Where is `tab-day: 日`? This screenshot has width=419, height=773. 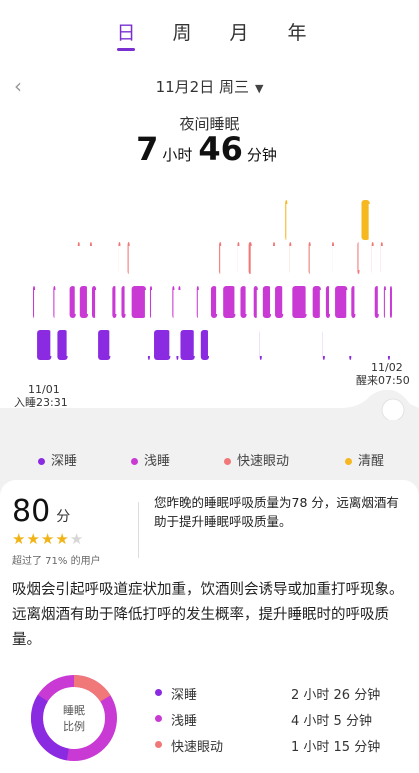 tab-day: 日 is located at coordinates (126, 31).